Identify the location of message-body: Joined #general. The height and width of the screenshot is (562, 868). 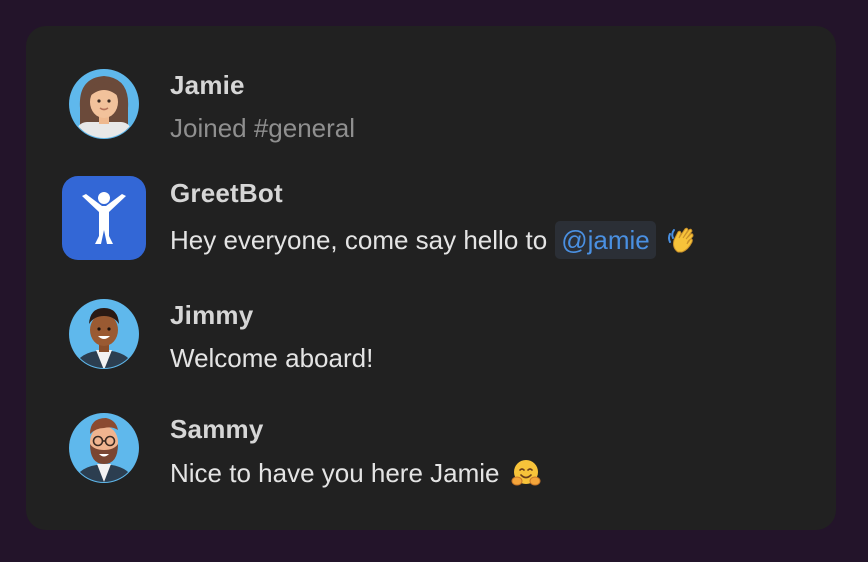
(263, 128).